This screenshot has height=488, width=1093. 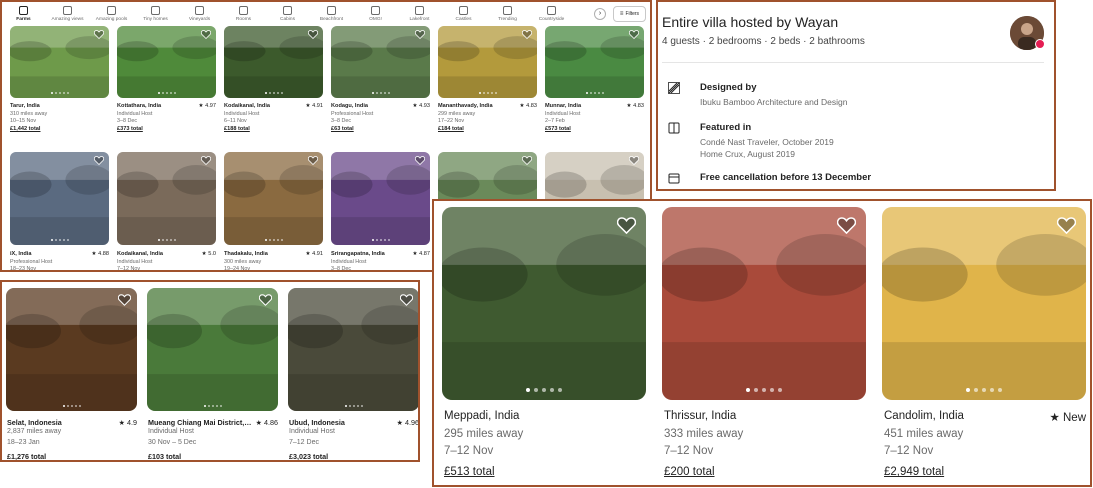 What do you see at coordinates (629, 14) in the screenshot?
I see `filters-button: ≡ Filters` at bounding box center [629, 14].